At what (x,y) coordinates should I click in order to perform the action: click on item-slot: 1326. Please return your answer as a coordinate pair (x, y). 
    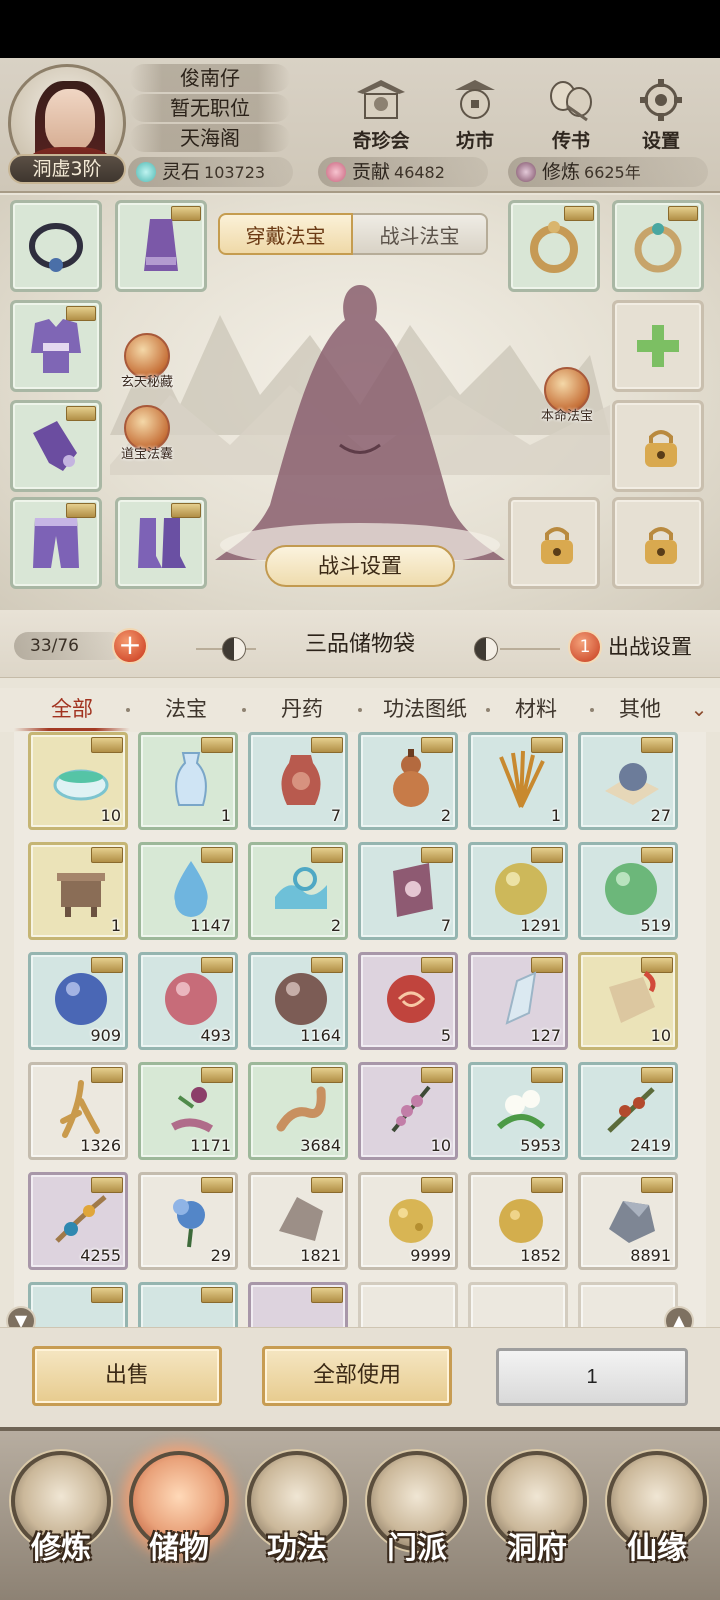
    Looking at the image, I should click on (78, 1111).